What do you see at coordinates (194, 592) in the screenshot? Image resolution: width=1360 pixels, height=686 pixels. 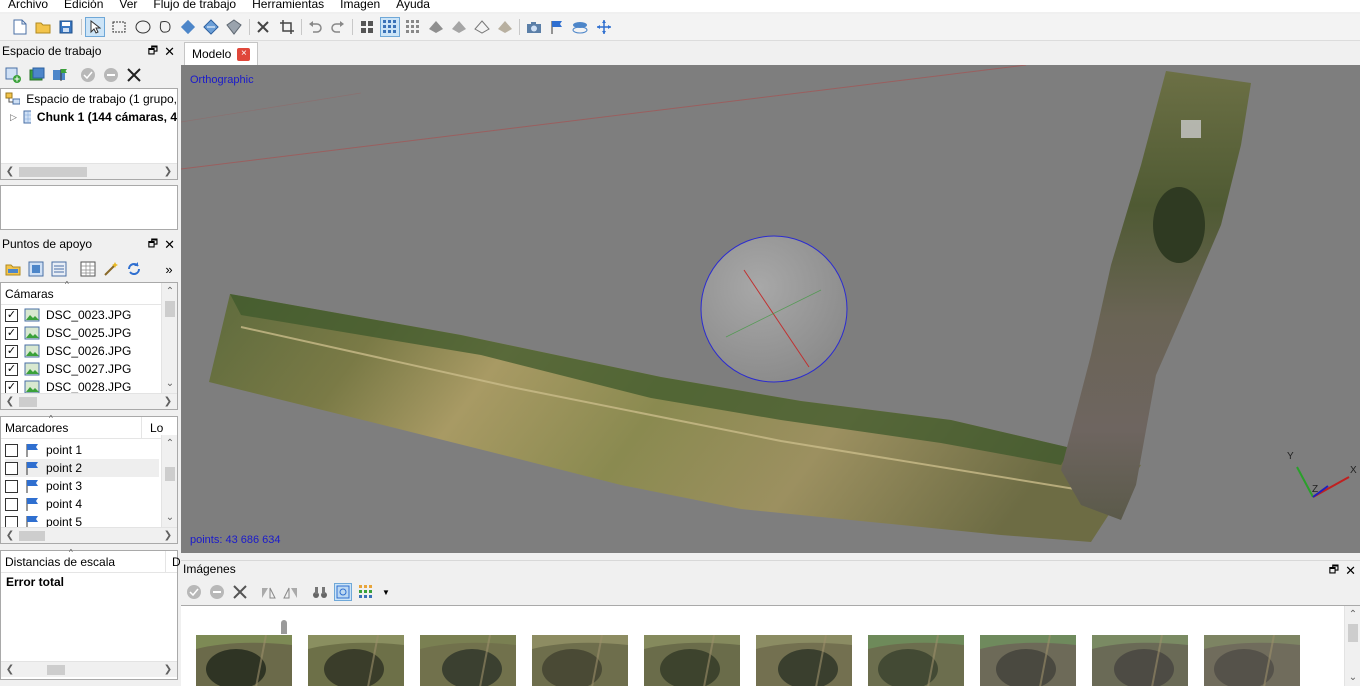 I see `enable-icon` at bounding box center [194, 592].